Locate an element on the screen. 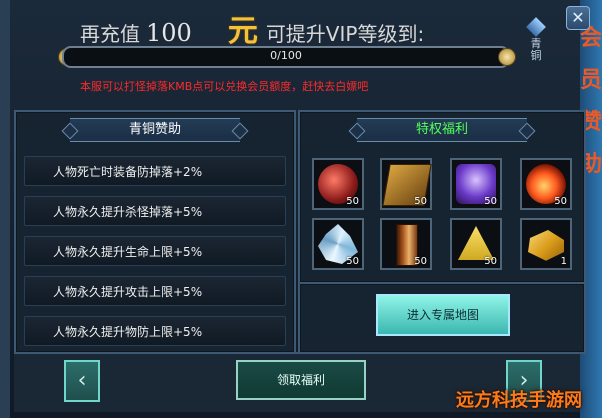  left-border is located at coordinates (5, 209).